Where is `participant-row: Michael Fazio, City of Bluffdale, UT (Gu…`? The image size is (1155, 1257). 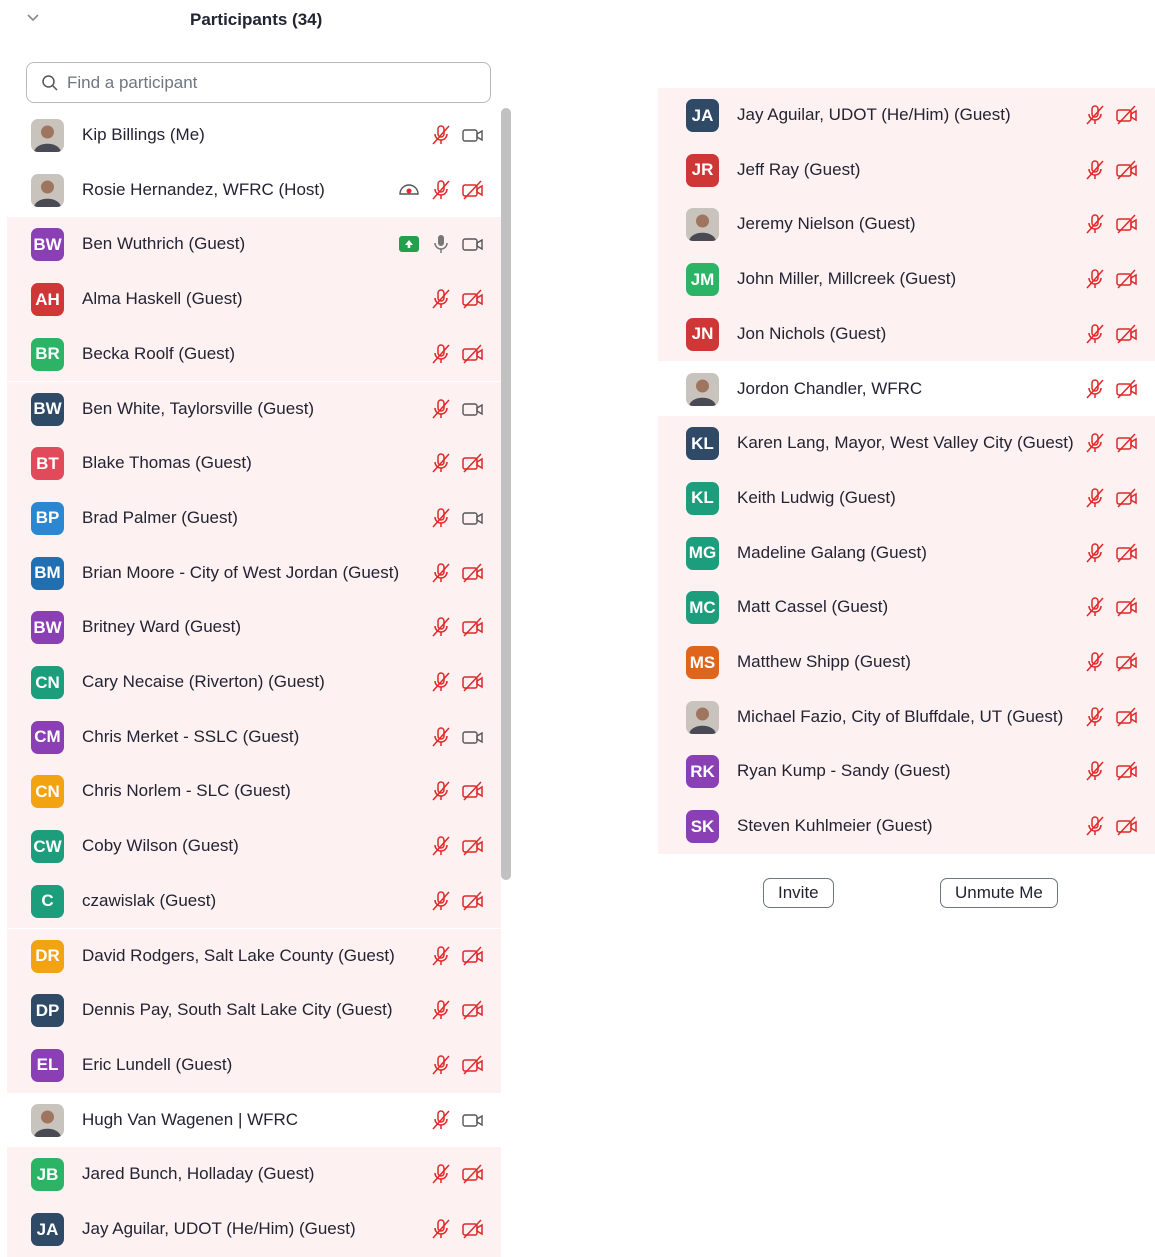
participant-row: Michael Fazio, City of Bluffdale, UT (Gu… is located at coordinates (906, 717).